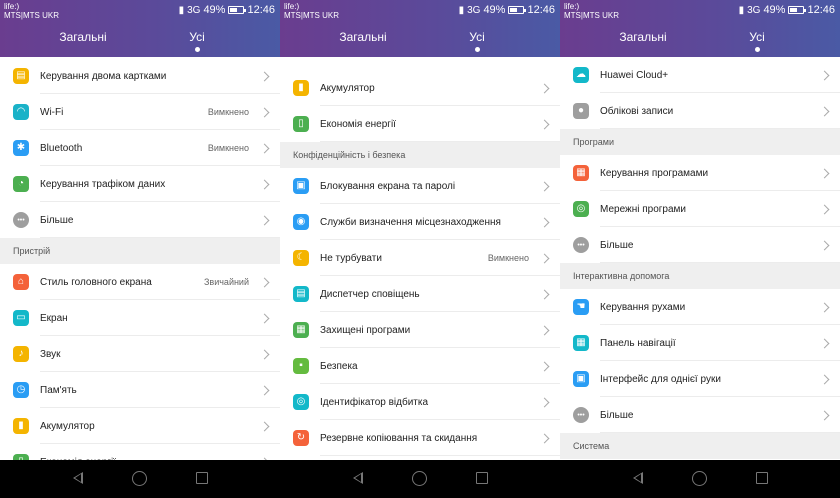 This screenshot has height=498, width=840. What do you see at coordinates (700, 276) in the screenshot?
I see `section-header: Інтерактивна допомога` at bounding box center [700, 276].